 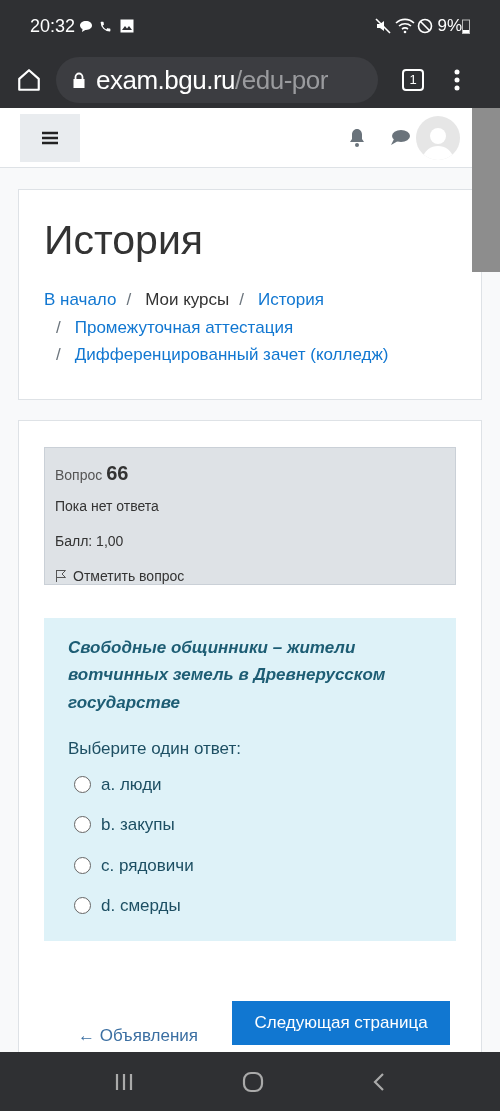 I want to click on previous-link: ← Объявления, so click(x=138, y=1035).